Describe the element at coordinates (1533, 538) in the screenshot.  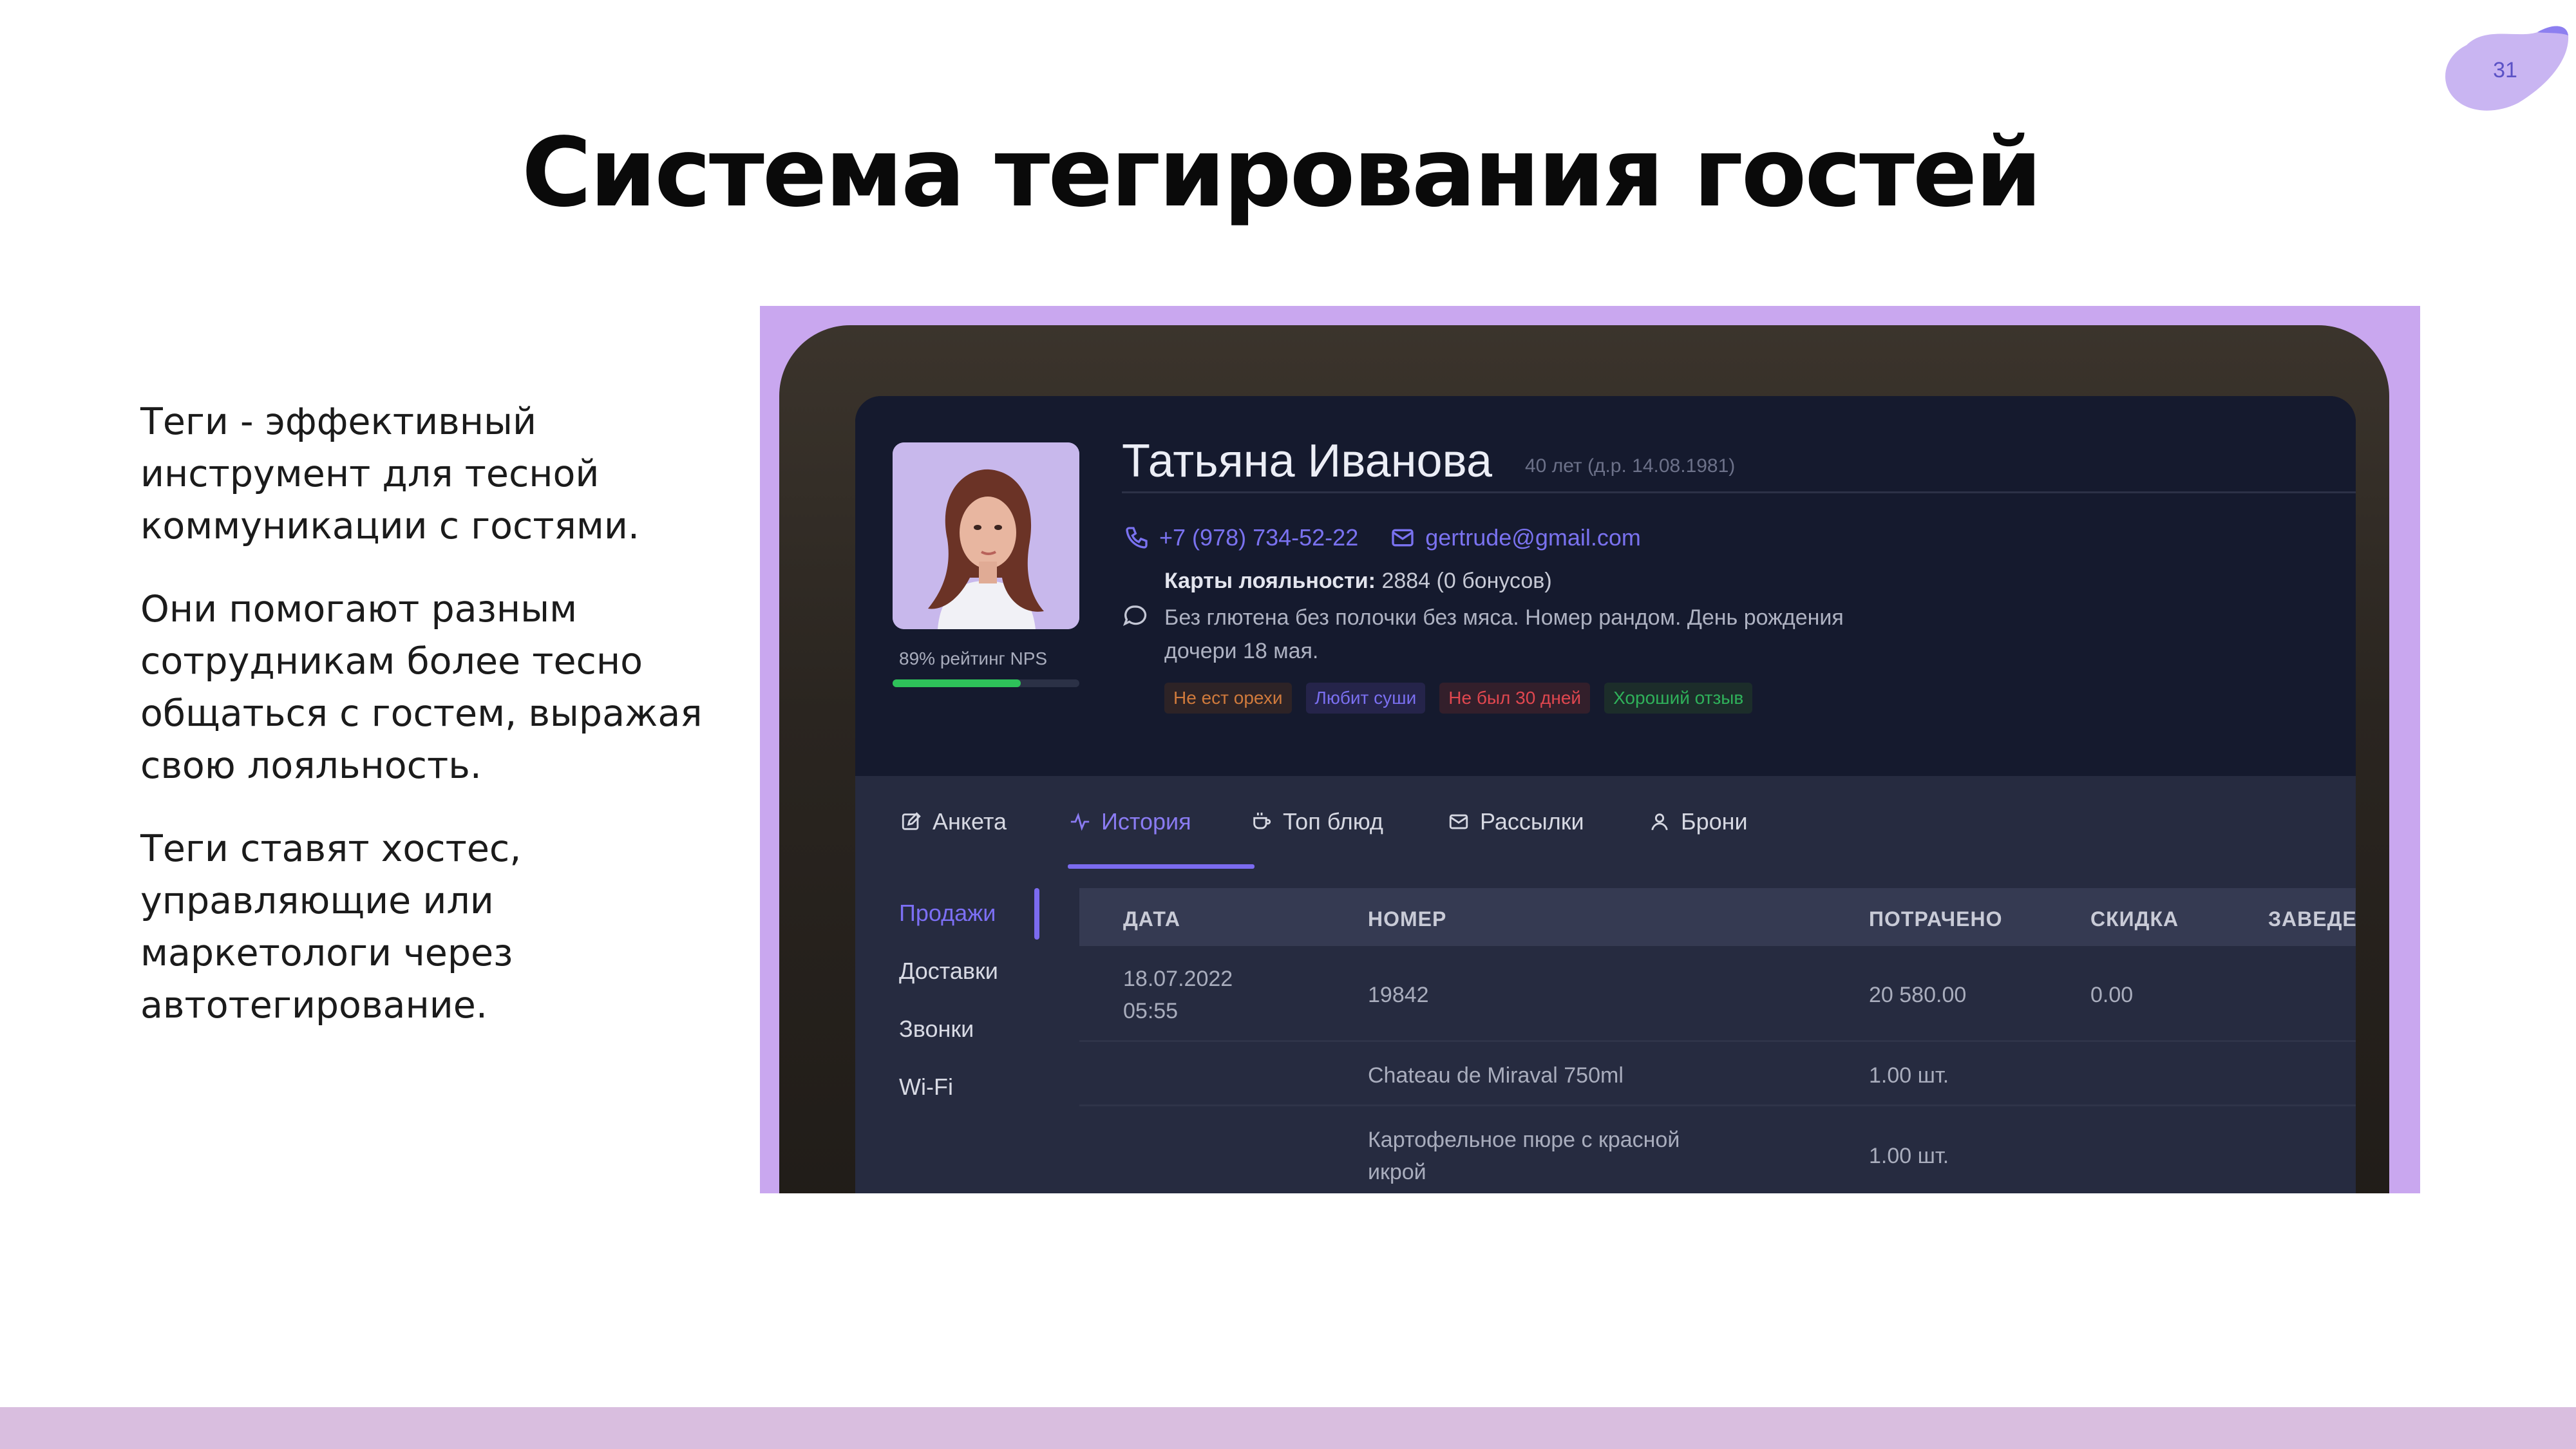
I see `guest-email-link: gertrude@gmail.com` at that location.